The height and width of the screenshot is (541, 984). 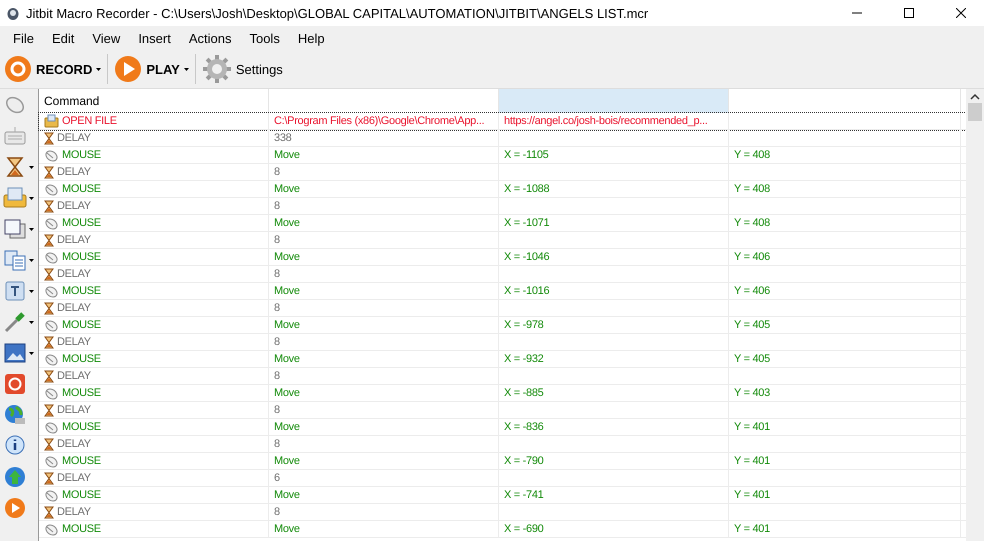 What do you see at coordinates (524, 495) in the screenshot?
I see `table-cell: X = -741` at bounding box center [524, 495].